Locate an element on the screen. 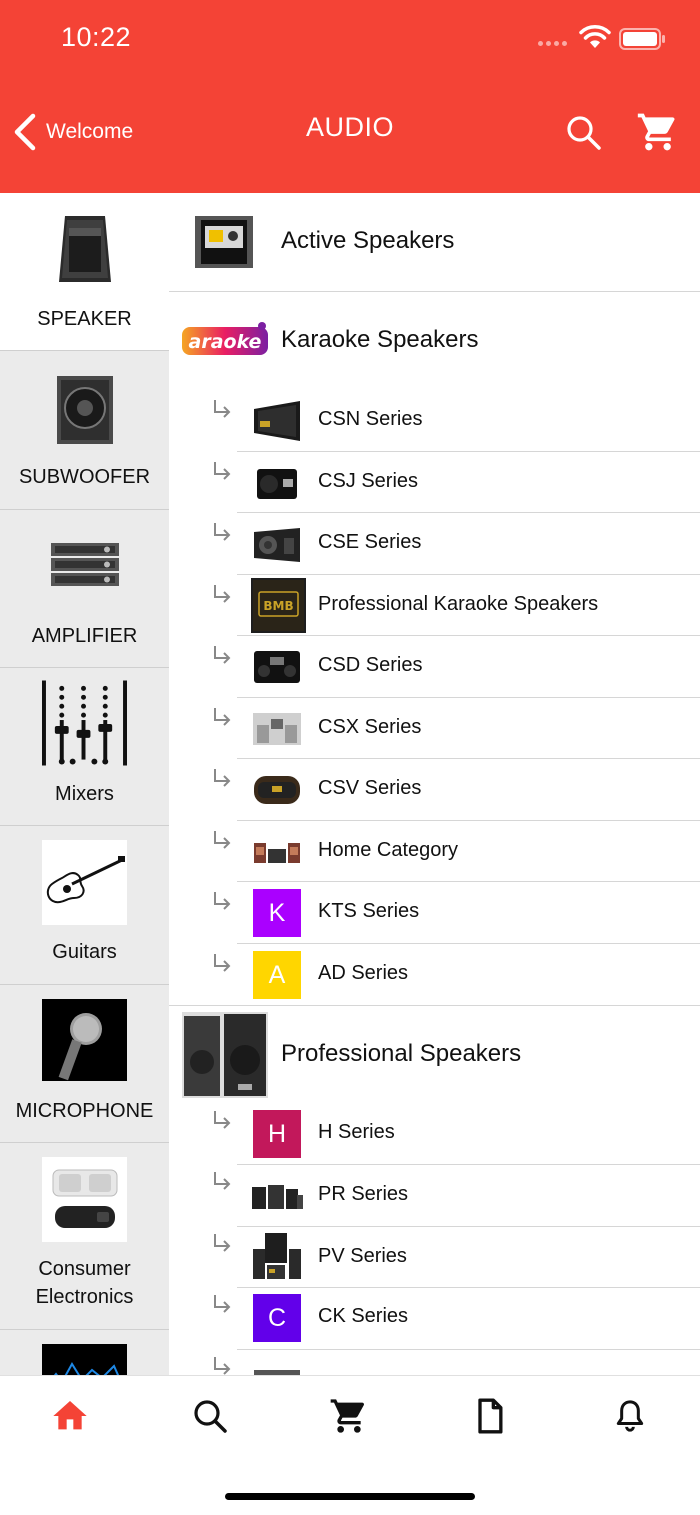  csd-series-image is located at coordinates (277, 667).